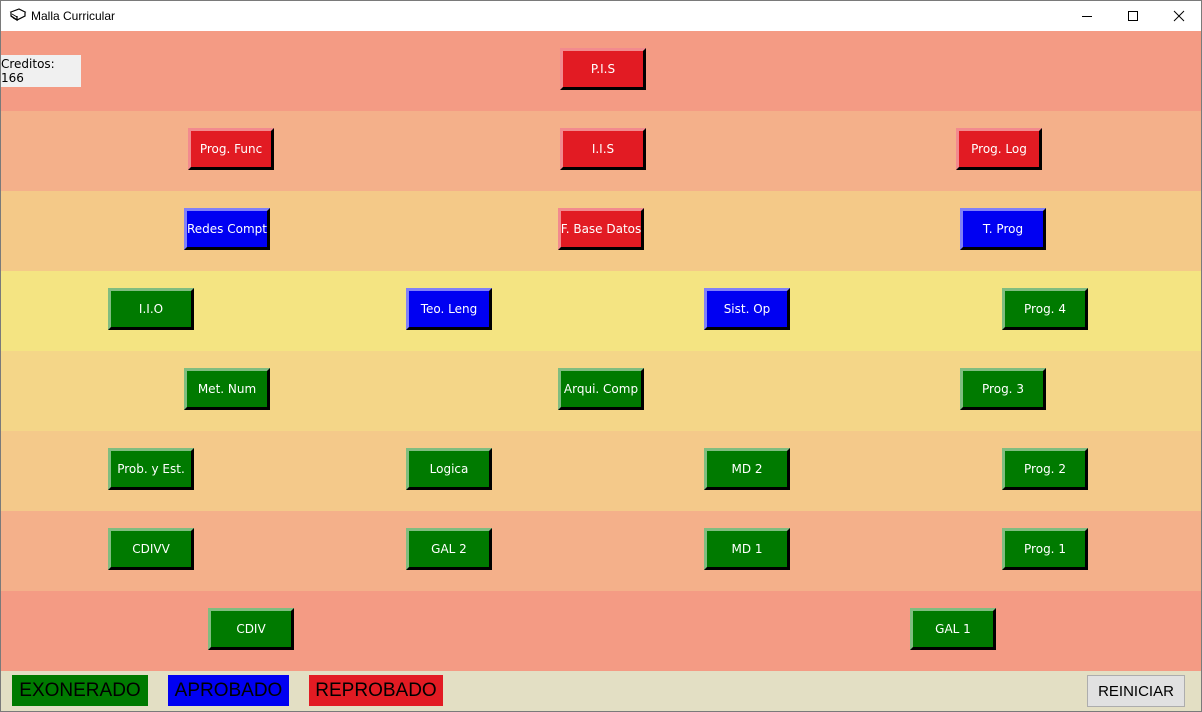 The height and width of the screenshot is (712, 1202). What do you see at coordinates (1045, 309) in the screenshot?
I see `course-button: Prog. 4` at bounding box center [1045, 309].